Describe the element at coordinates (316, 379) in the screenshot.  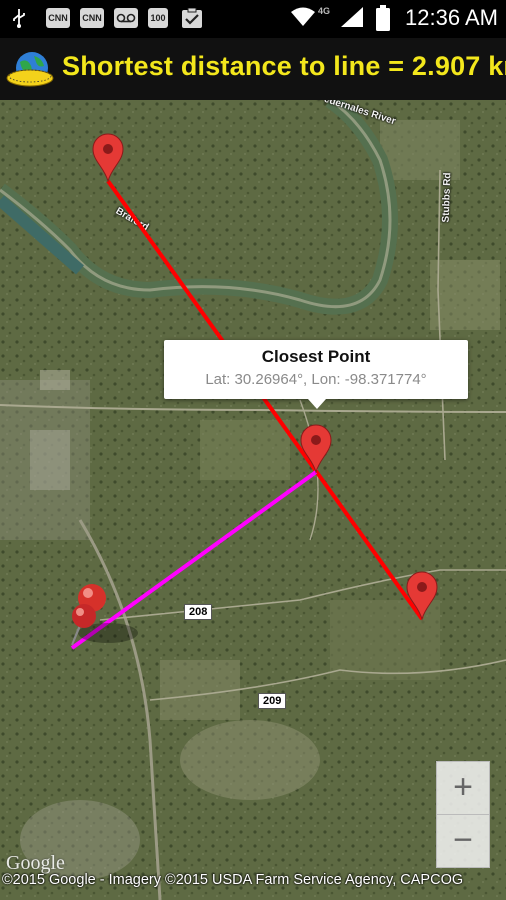
I see `info-window-snippet: Lat: 30.26964°, Lon: -98.371774°` at that location.